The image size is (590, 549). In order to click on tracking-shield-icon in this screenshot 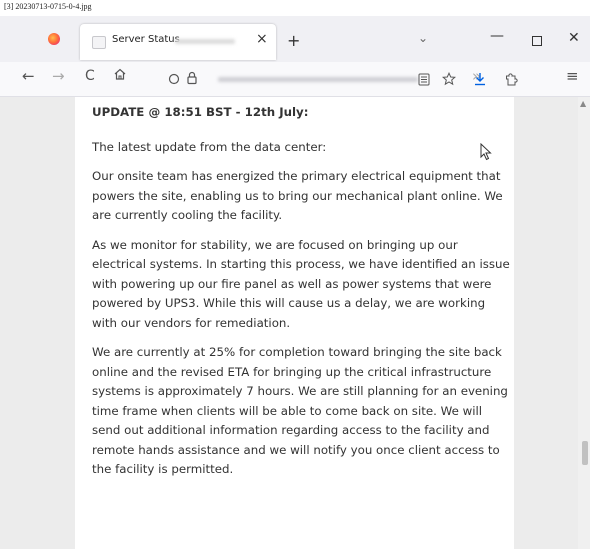, I will do `click(174, 79)`.